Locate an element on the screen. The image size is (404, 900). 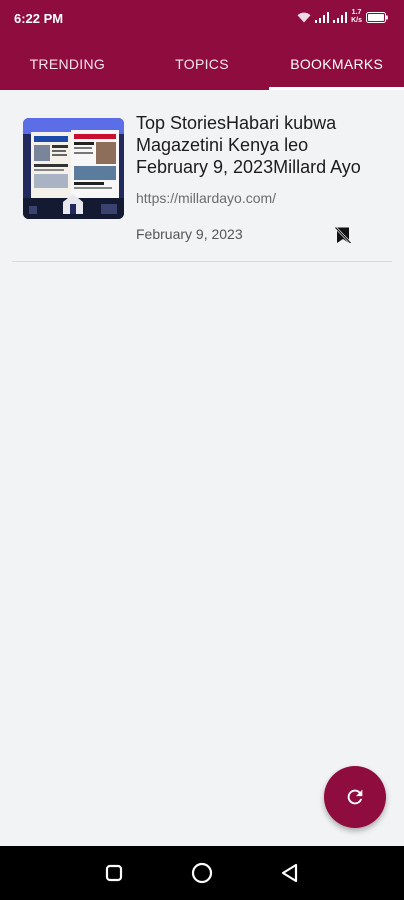
tab-label: BOOKMARKS is located at coordinates (337, 64).